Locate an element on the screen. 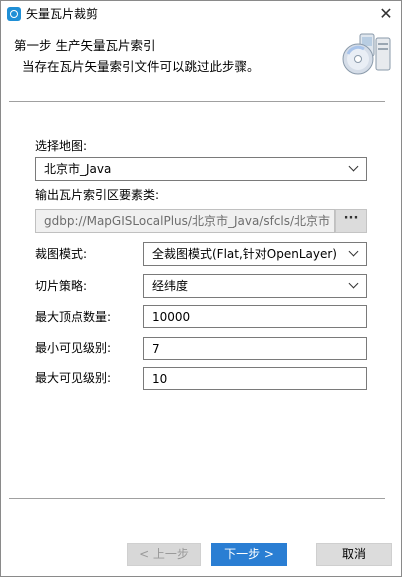  max-level-input: 10 is located at coordinates (255, 378).